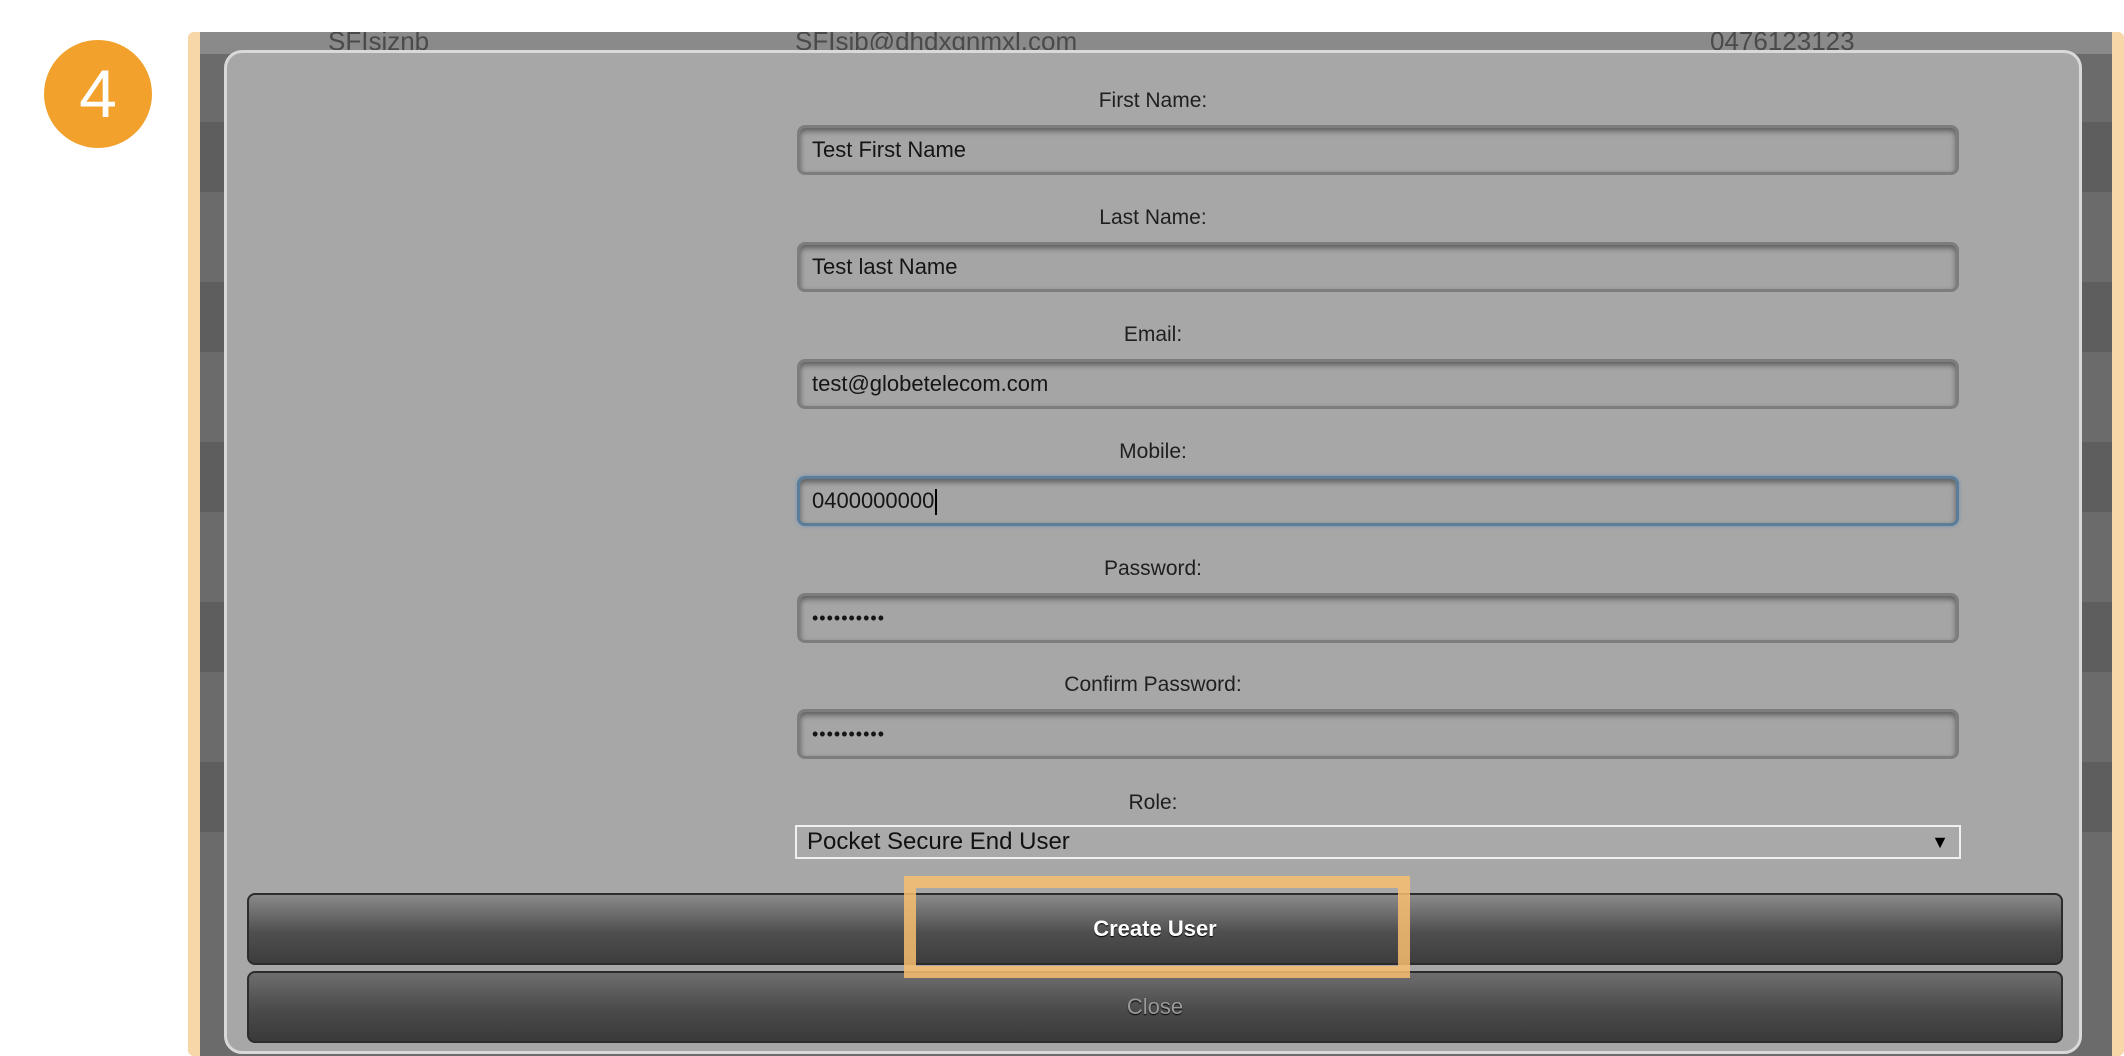  What do you see at coordinates (1378, 618) in the screenshot?
I see `password-input: ••••••••••` at bounding box center [1378, 618].